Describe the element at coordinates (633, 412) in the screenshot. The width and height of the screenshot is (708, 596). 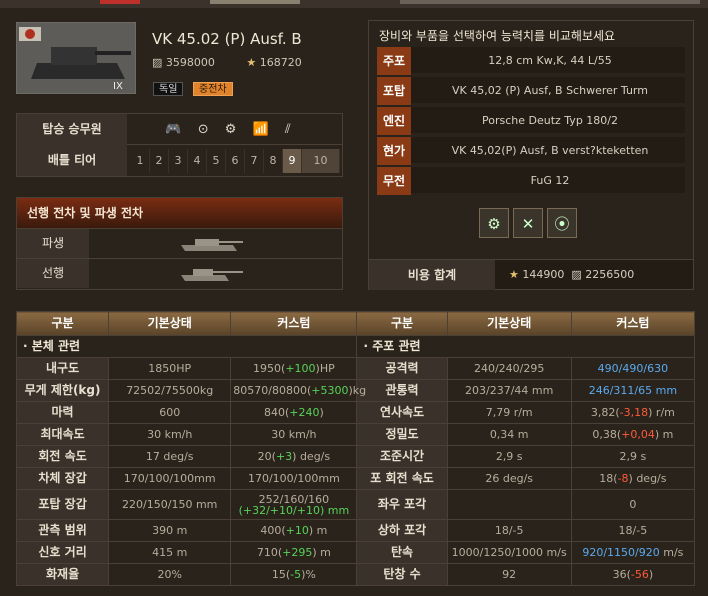
I see `custom-value: 3,82(-3,18) r/m` at that location.